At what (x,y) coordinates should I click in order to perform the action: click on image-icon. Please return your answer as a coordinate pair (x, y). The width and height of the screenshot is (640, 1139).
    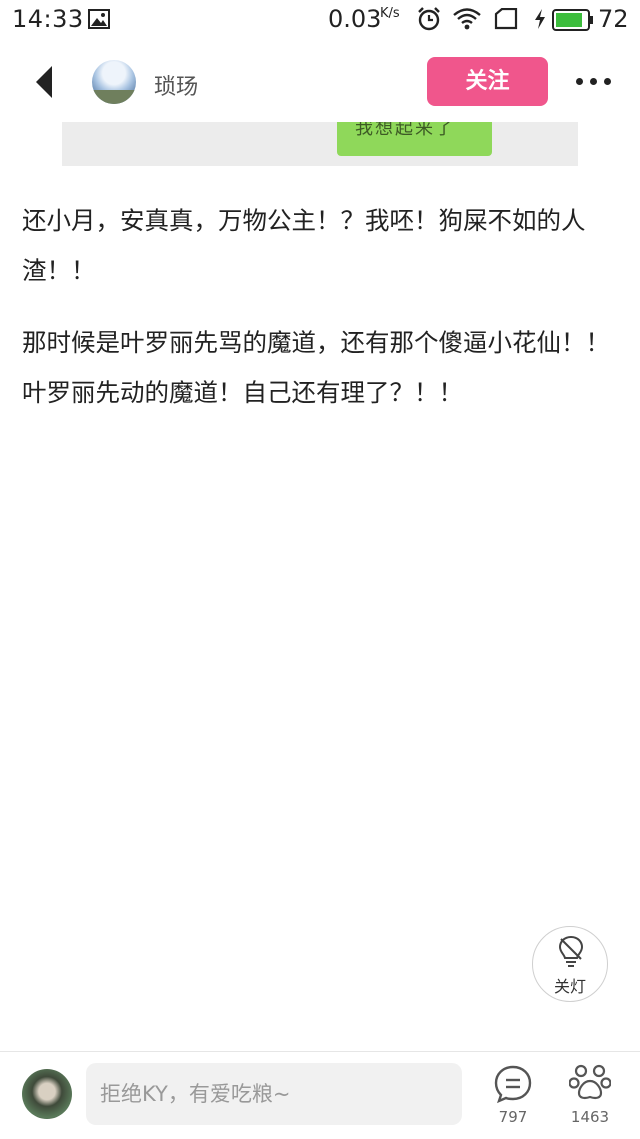
    Looking at the image, I should click on (99, 21).